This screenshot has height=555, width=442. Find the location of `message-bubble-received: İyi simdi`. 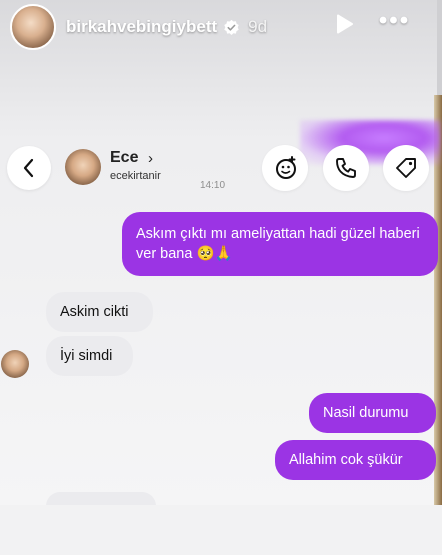

message-bubble-received: İyi simdi is located at coordinates (89, 356).